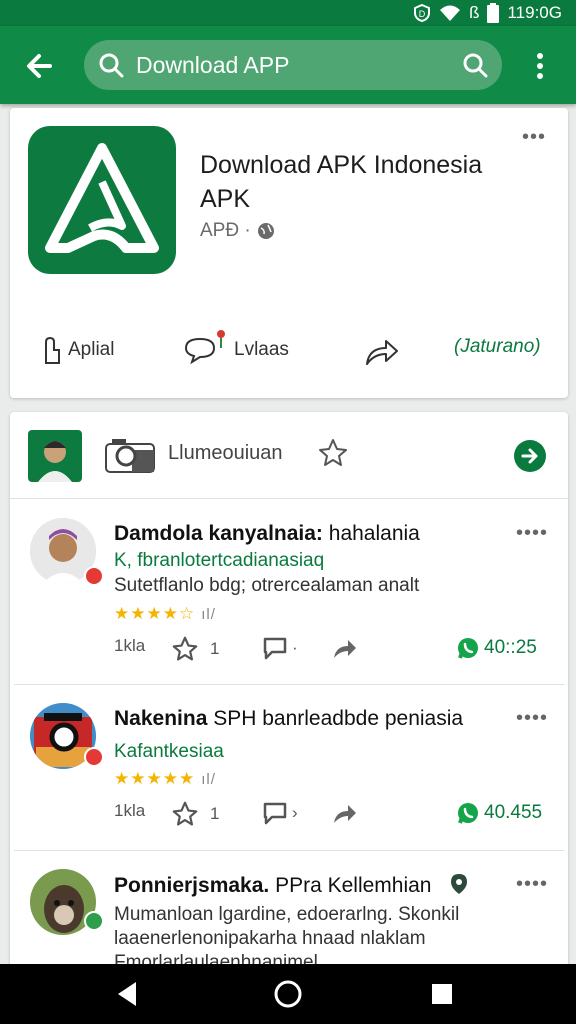  I want to click on install-button: (Jaturano), so click(497, 347).